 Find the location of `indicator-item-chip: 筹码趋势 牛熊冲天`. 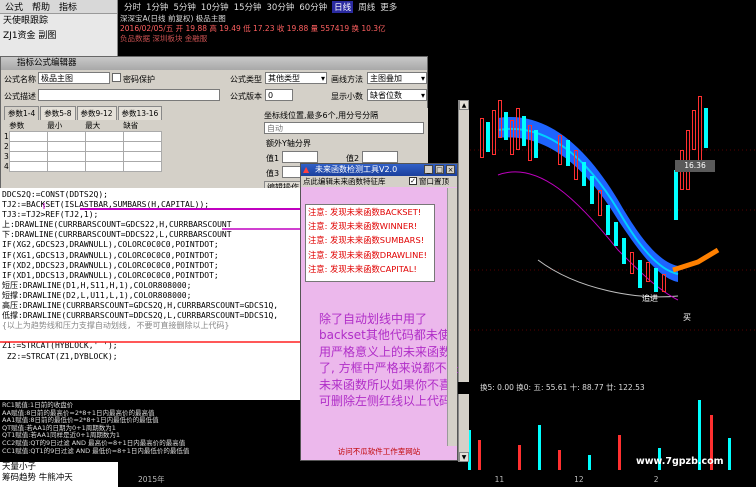

indicator-item-chip: 筹码趋势 牛熊冲天 is located at coordinates (60, 478).